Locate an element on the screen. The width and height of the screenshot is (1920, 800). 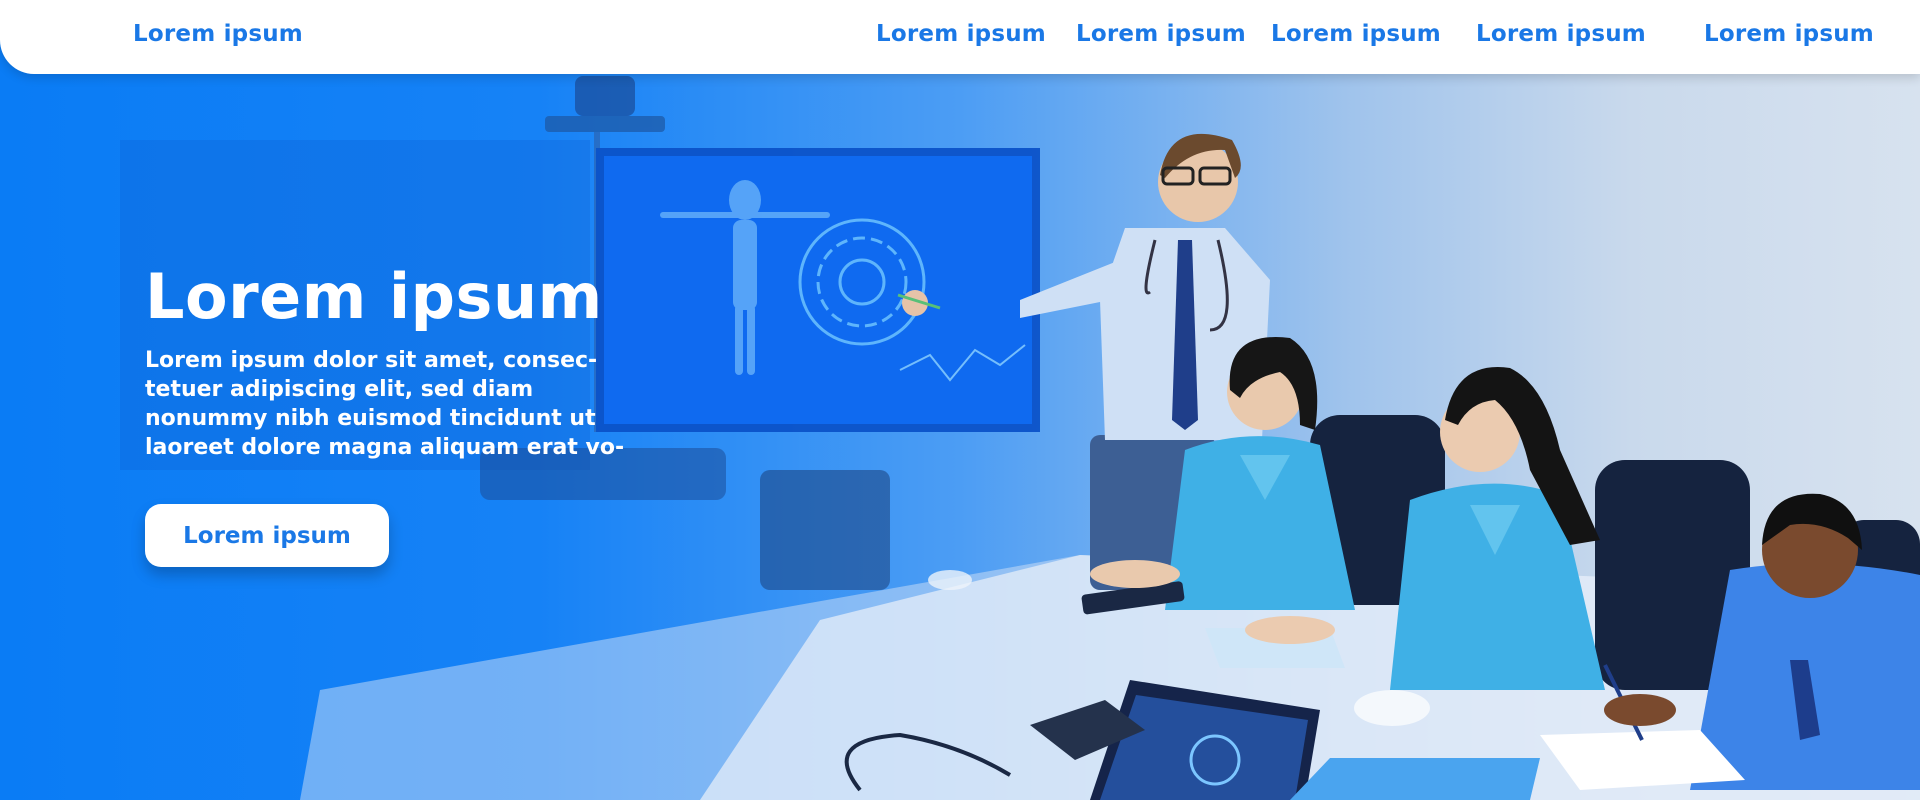
nav-link-2: Lorem ipsum is located at coordinates (1161, 34).